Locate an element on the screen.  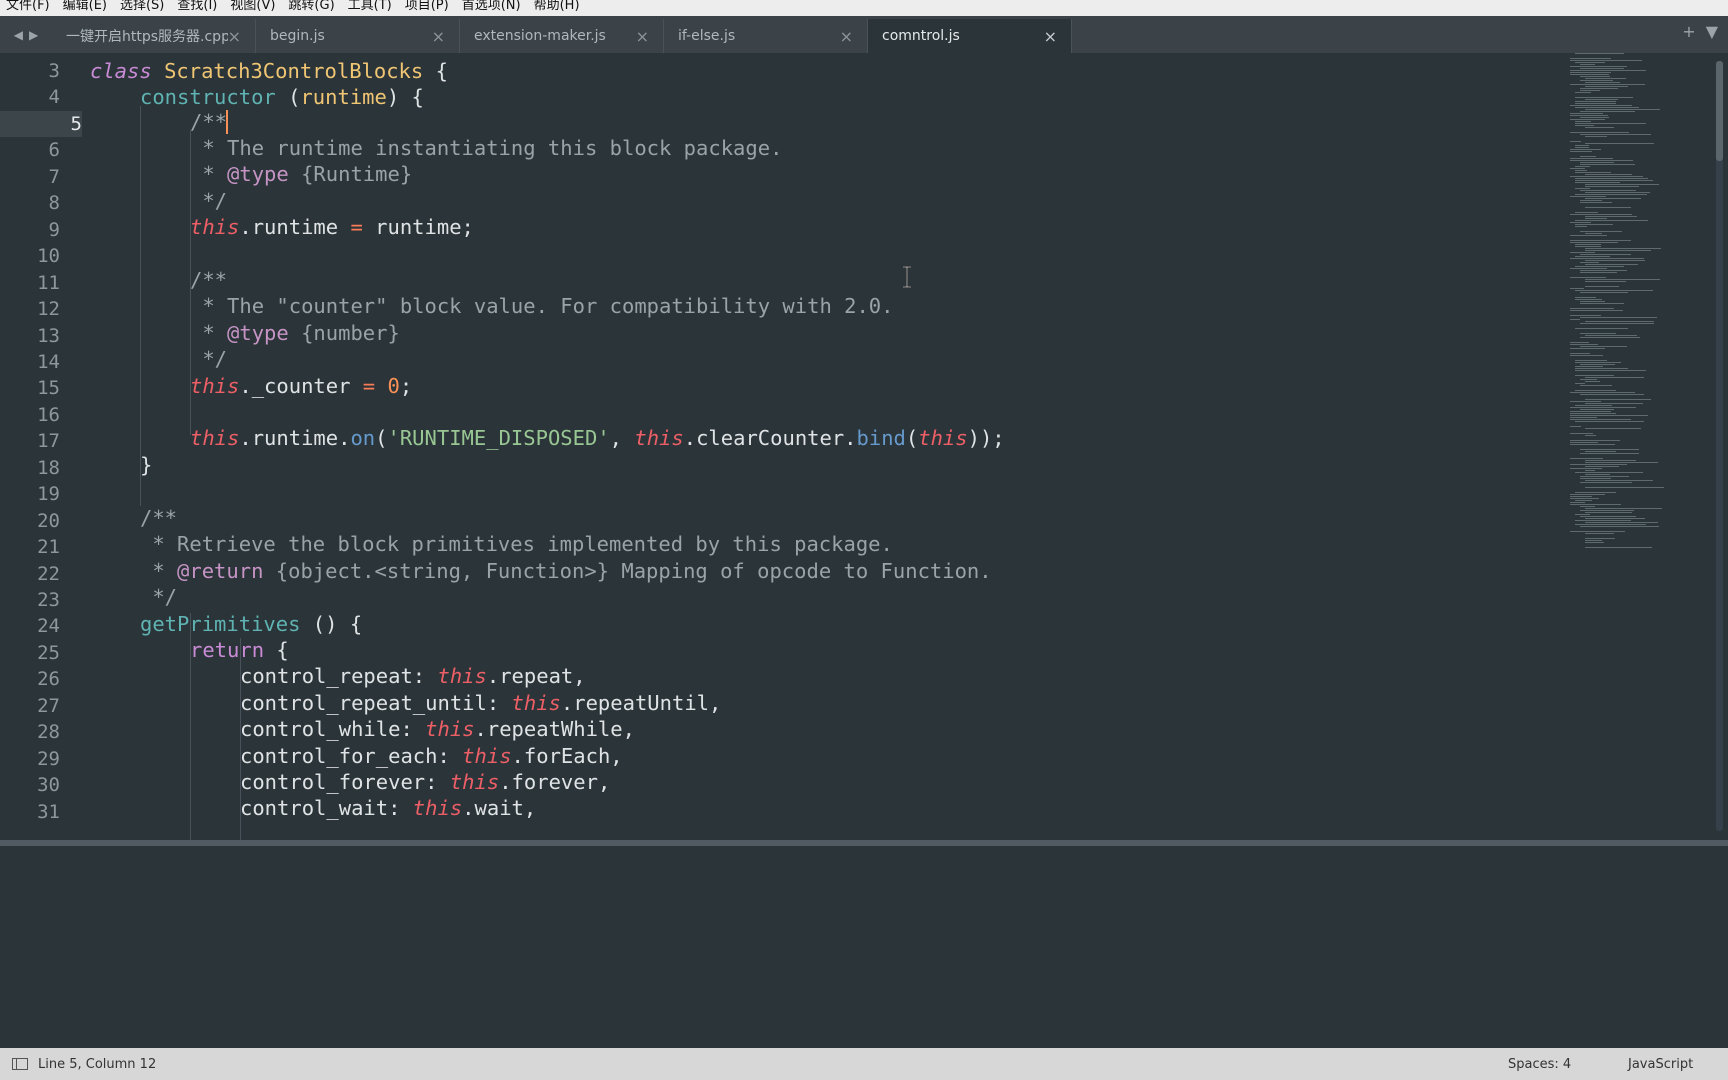
scrollbar-thumb is located at coordinates (1719, 111).